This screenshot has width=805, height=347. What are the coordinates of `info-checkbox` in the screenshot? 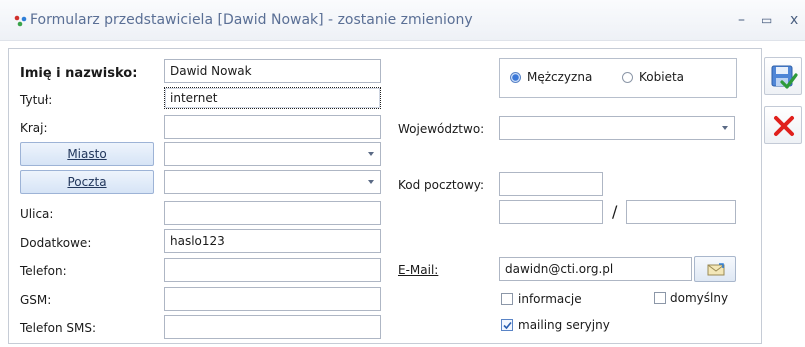 It's located at (507, 299).